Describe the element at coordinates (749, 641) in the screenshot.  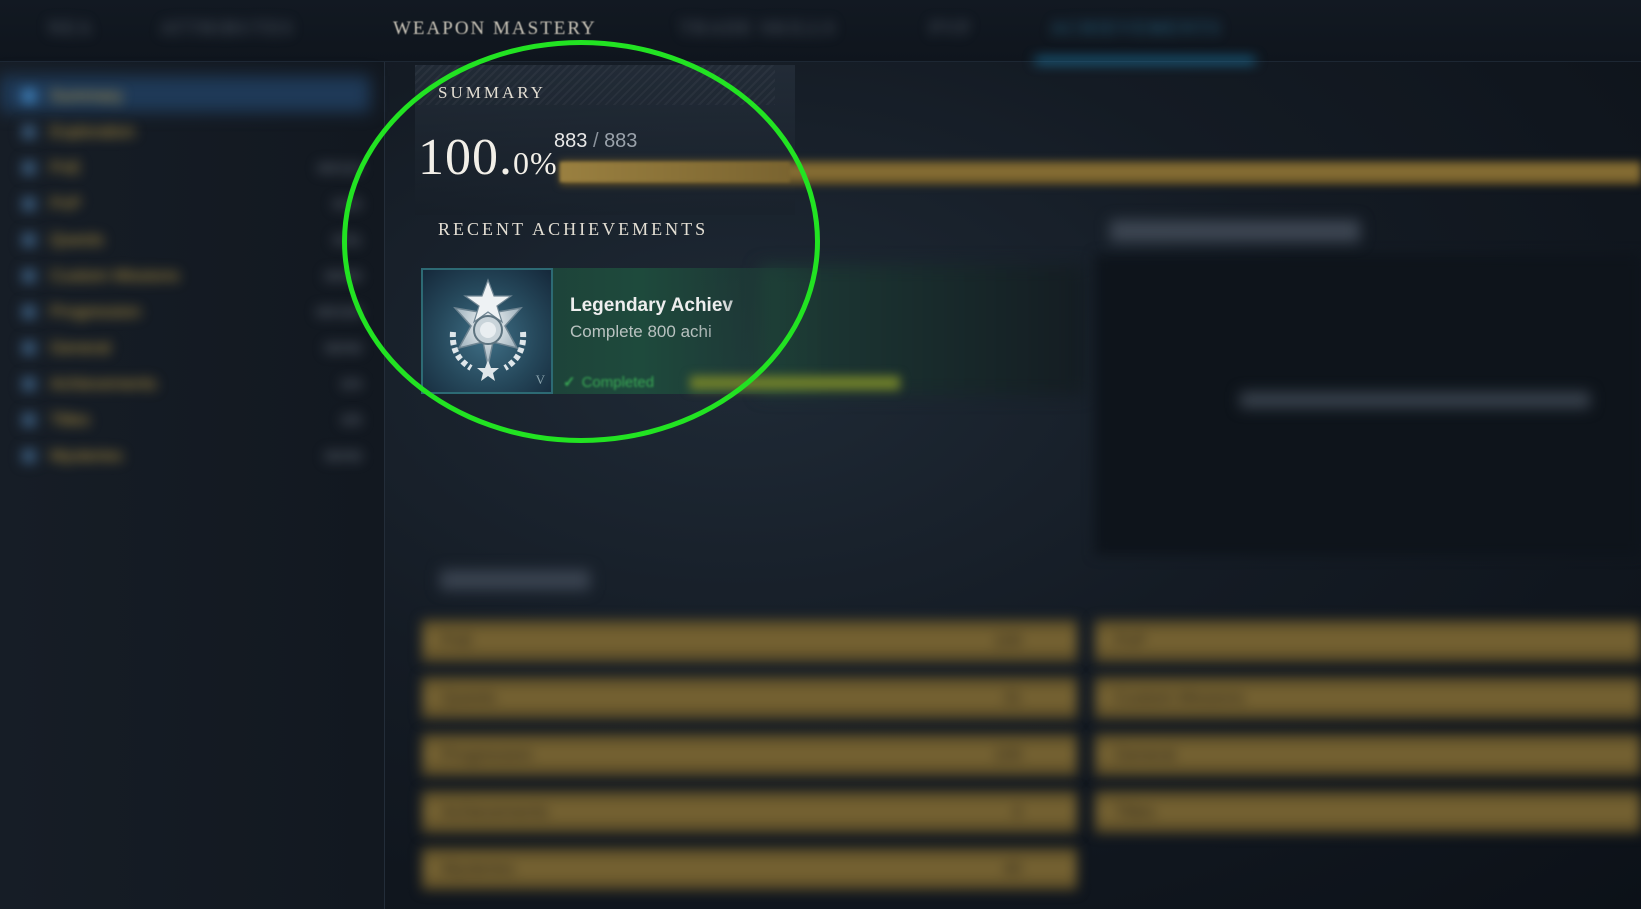
I see `stat-row: PvE 100` at that location.